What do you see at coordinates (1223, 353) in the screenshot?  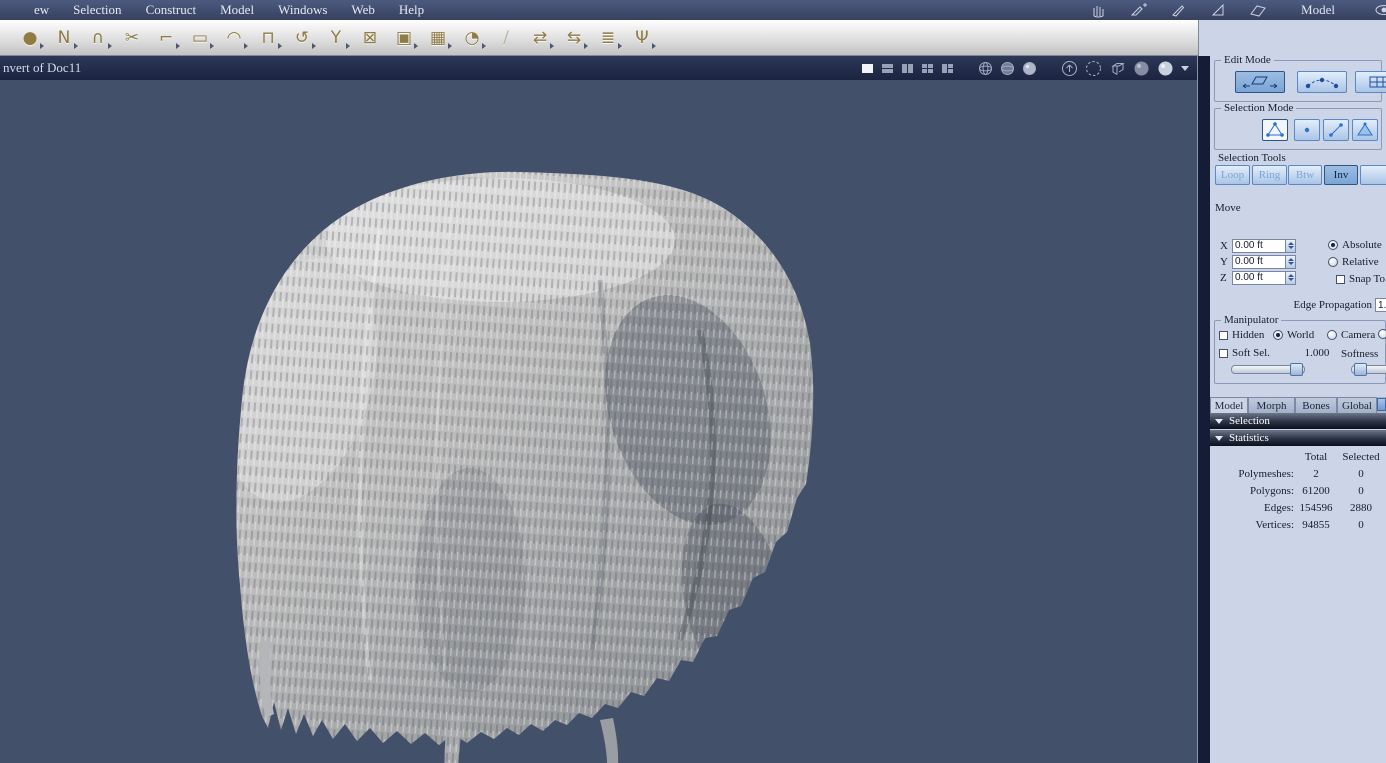 I see `soft-sel-checkbox` at bounding box center [1223, 353].